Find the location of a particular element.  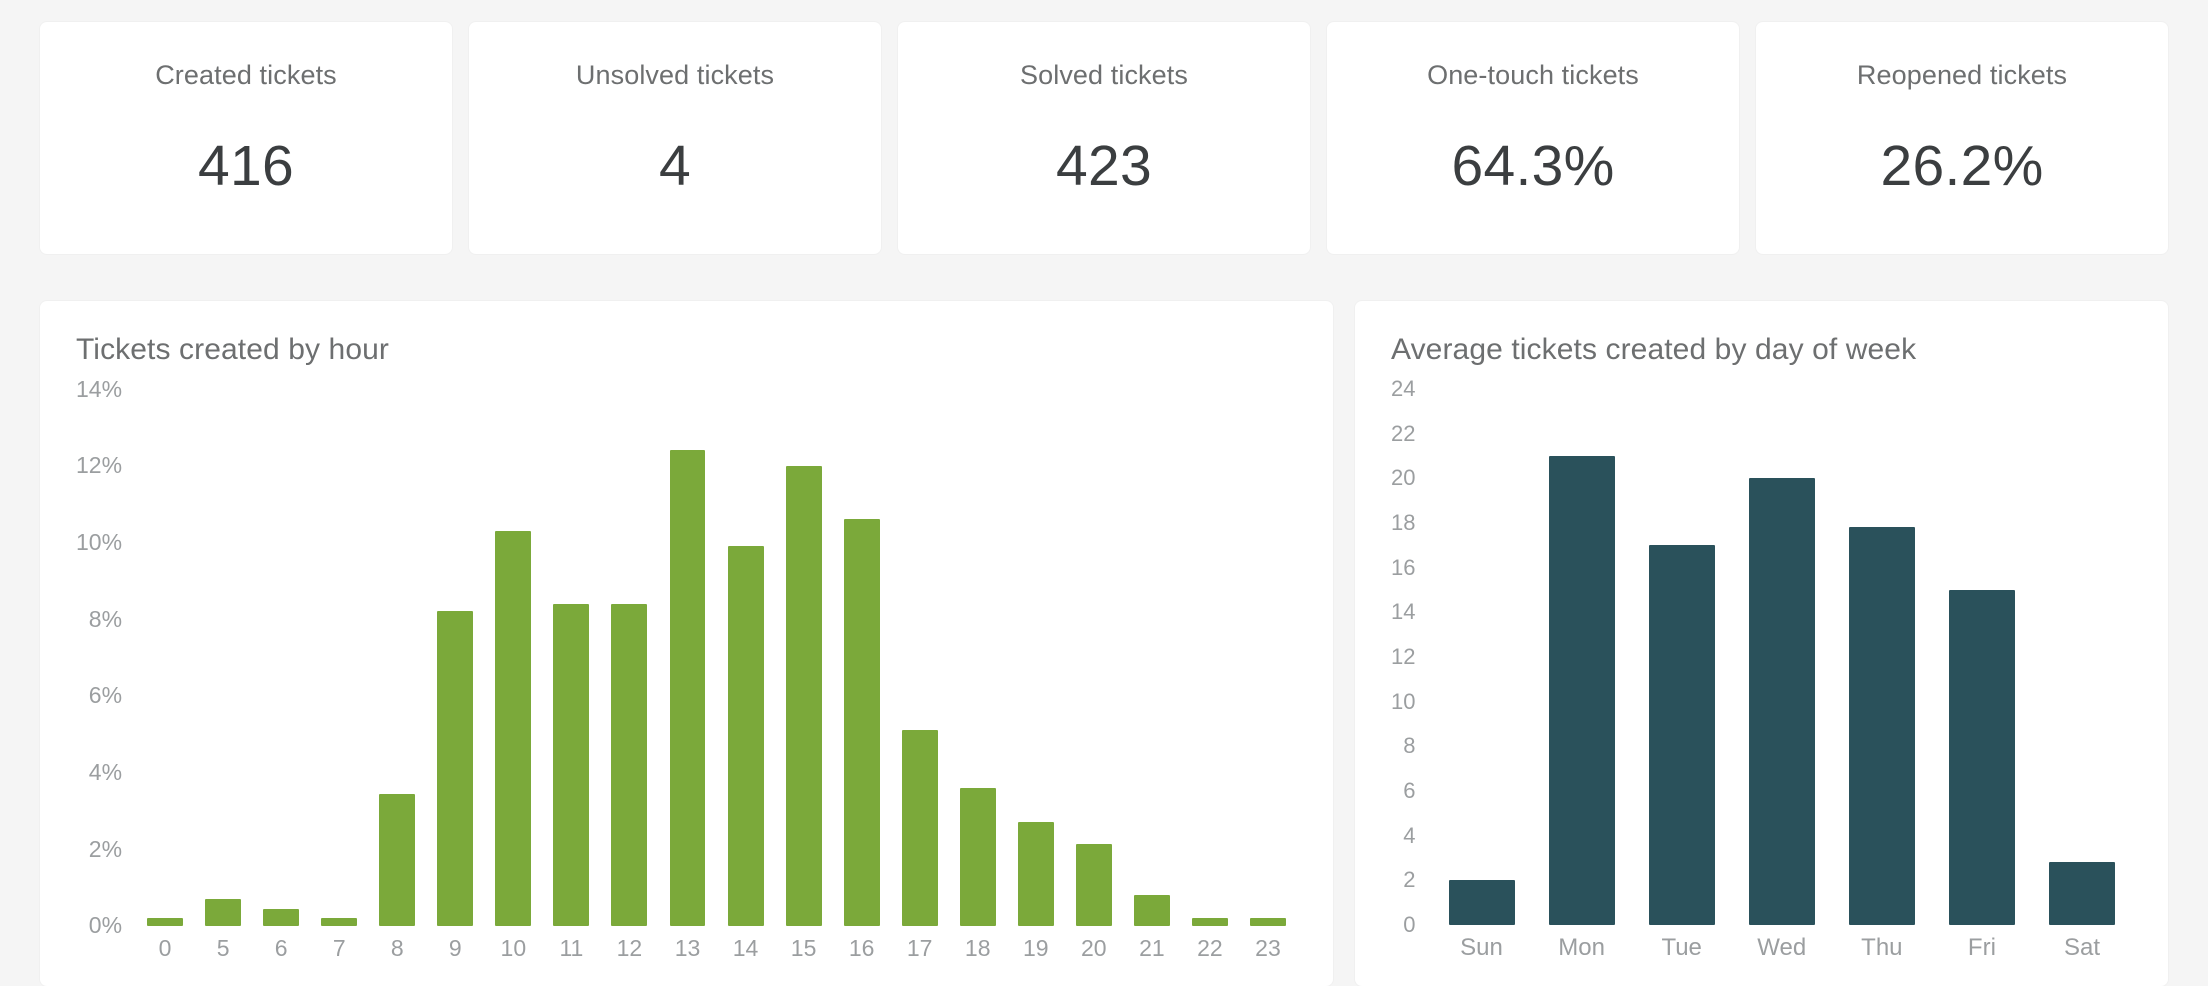

x-axis-tick-label: Wed is located at coordinates (1782, 947).